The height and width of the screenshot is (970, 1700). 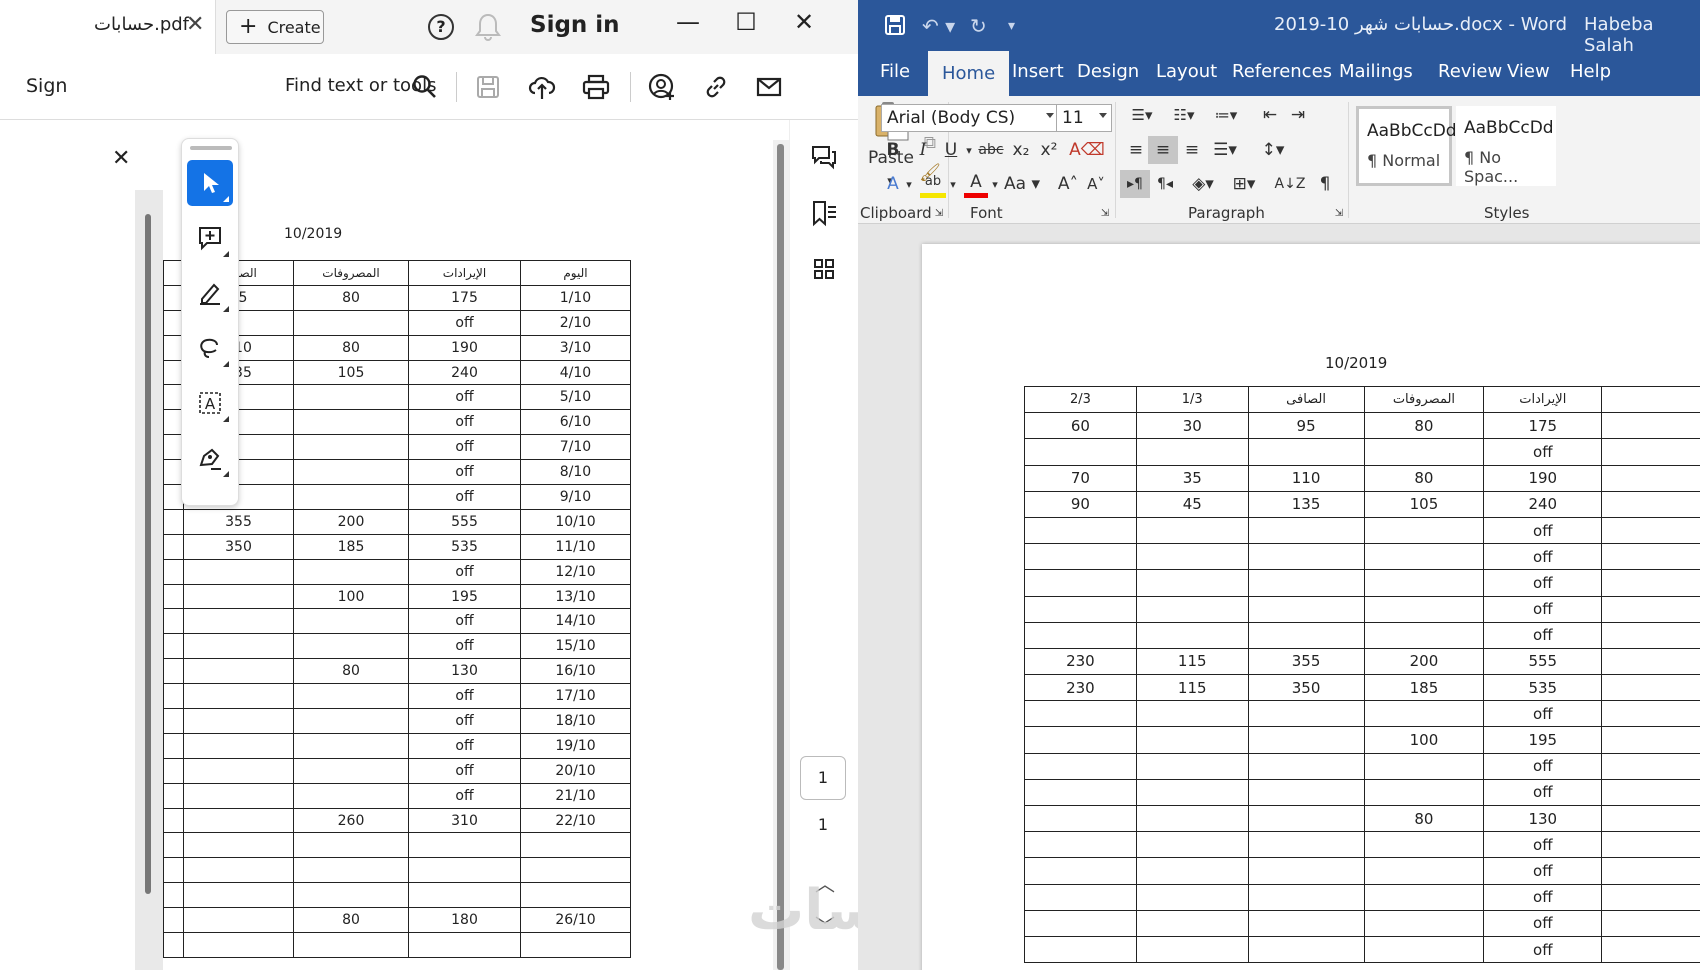 I want to click on font-size-value: 11, so click(x=1073, y=118).